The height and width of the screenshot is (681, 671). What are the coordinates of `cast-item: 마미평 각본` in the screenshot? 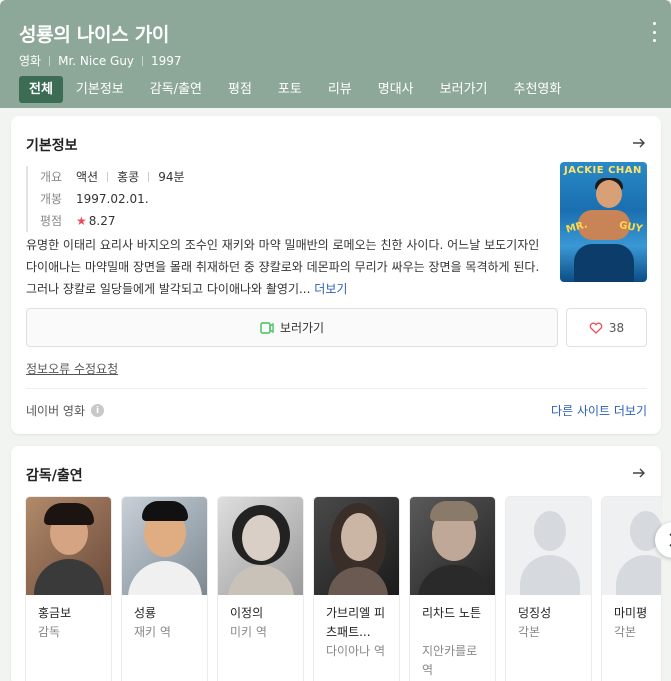 It's located at (631, 588).